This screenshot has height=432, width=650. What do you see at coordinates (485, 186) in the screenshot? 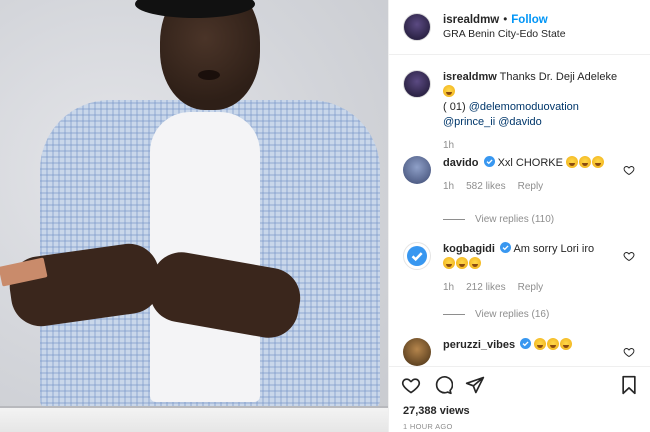
I see `comment-likes: 582 likes` at bounding box center [485, 186].